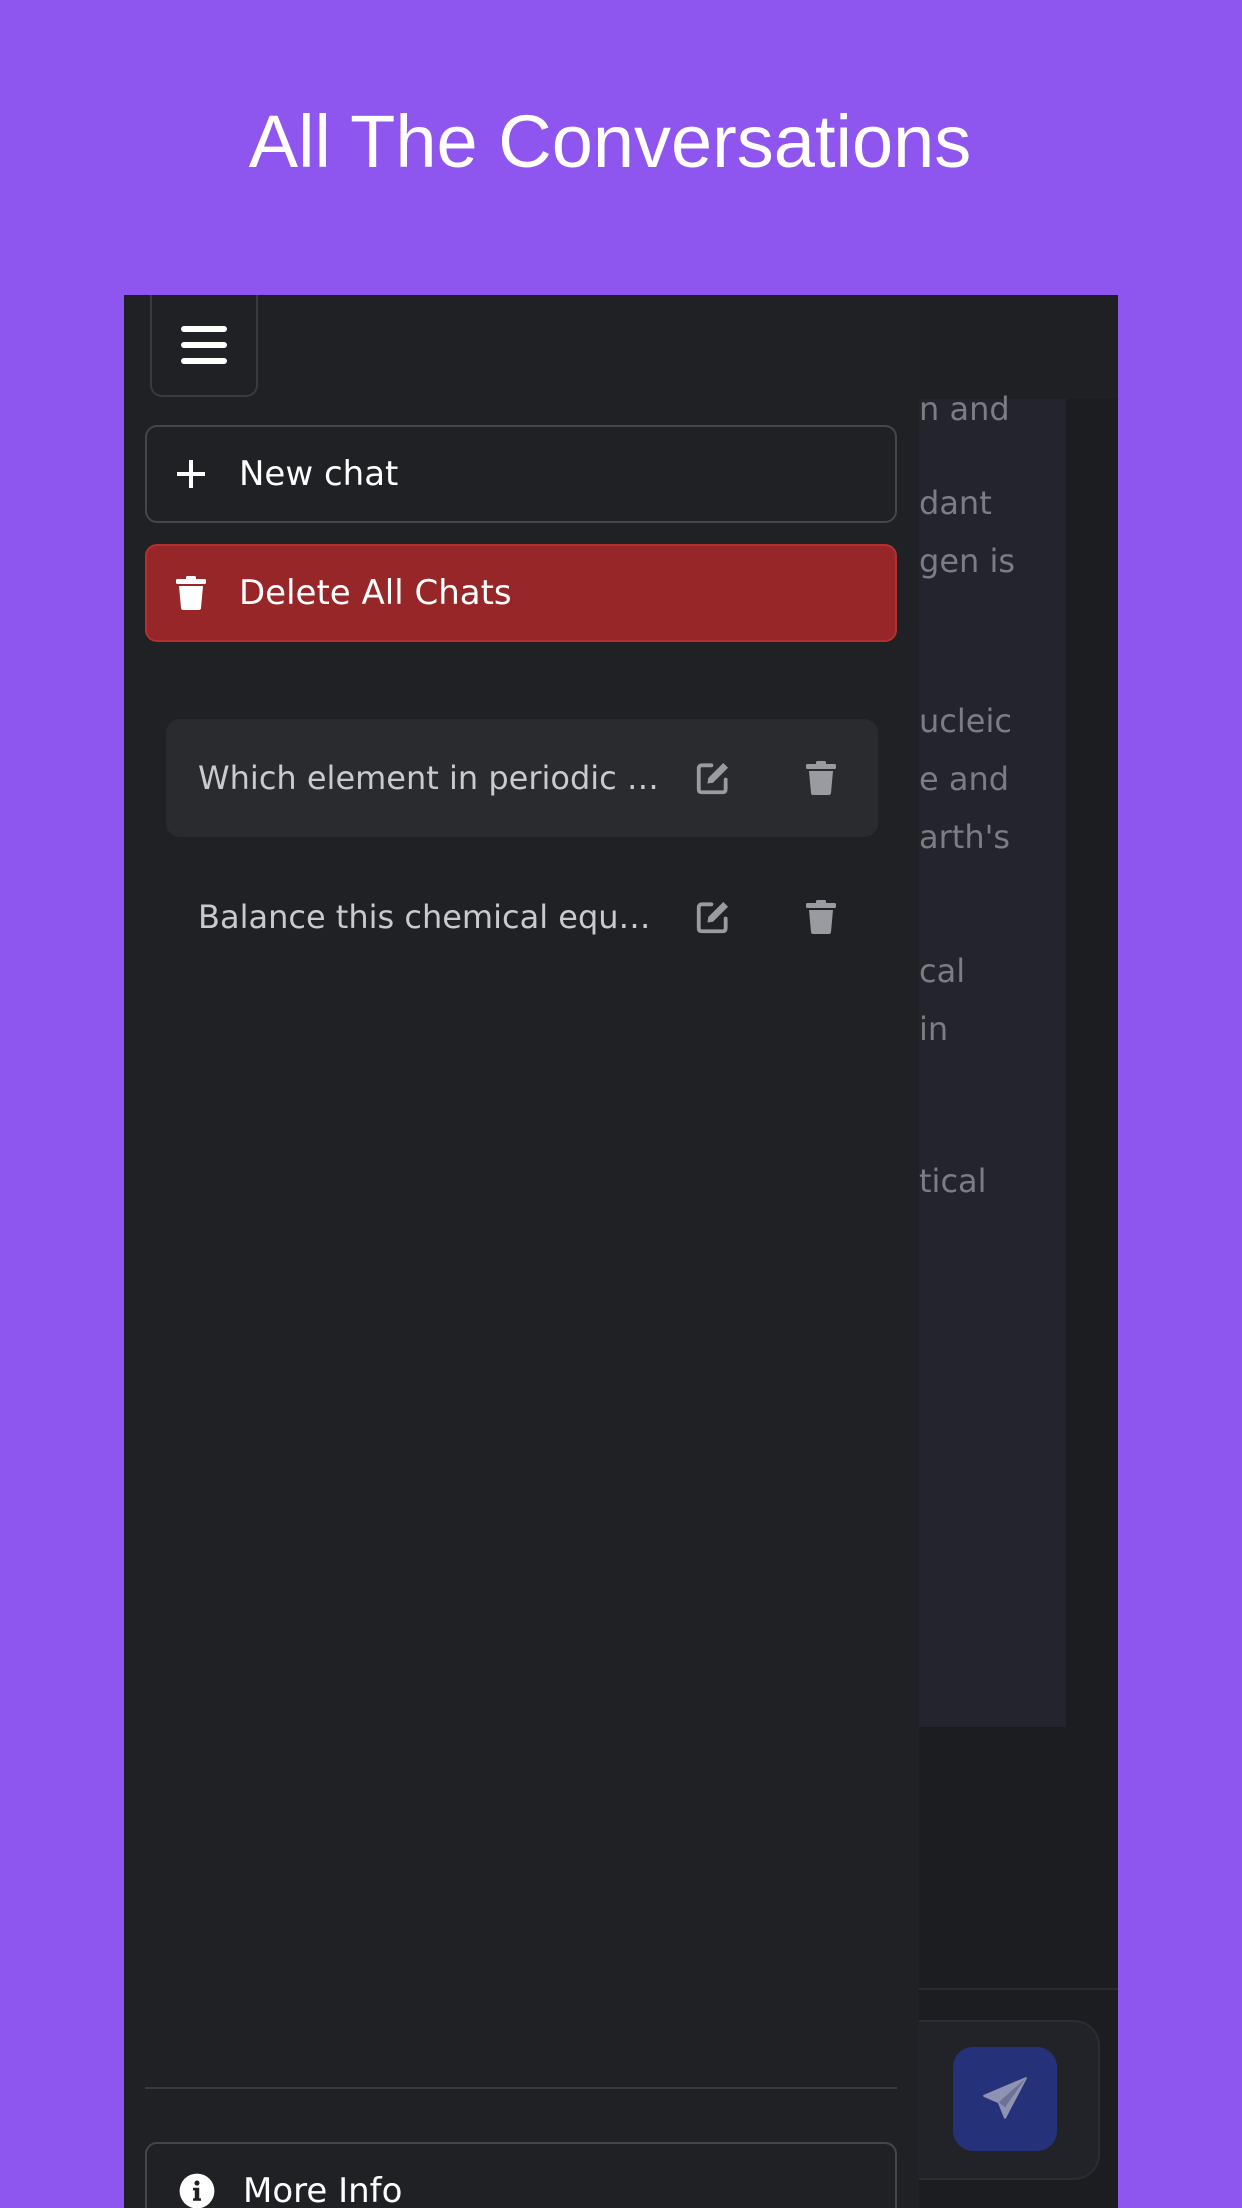  I want to click on message-text-fragment: arth's, so click(965, 837).